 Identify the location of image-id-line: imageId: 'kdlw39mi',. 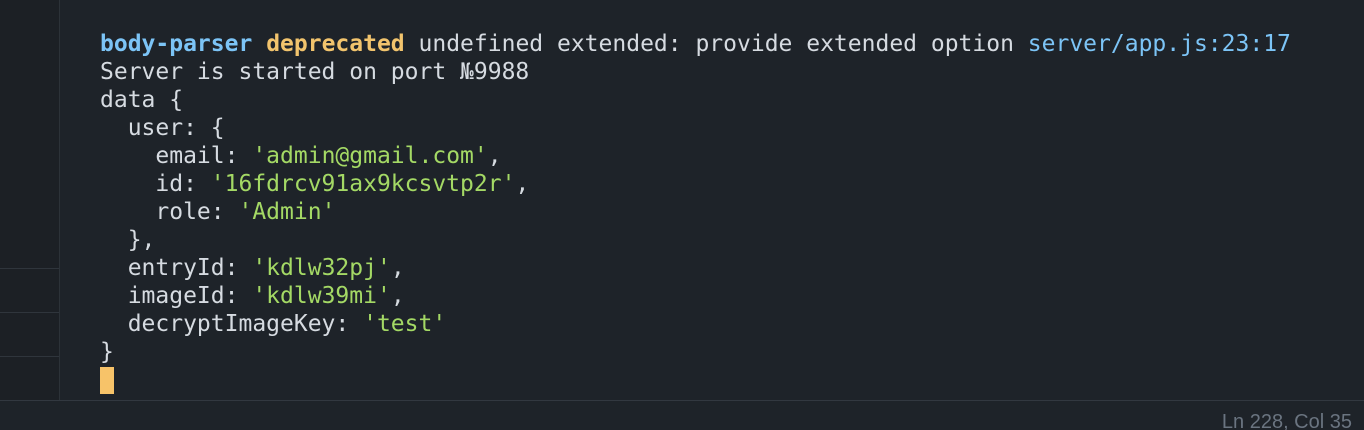
(695, 296).